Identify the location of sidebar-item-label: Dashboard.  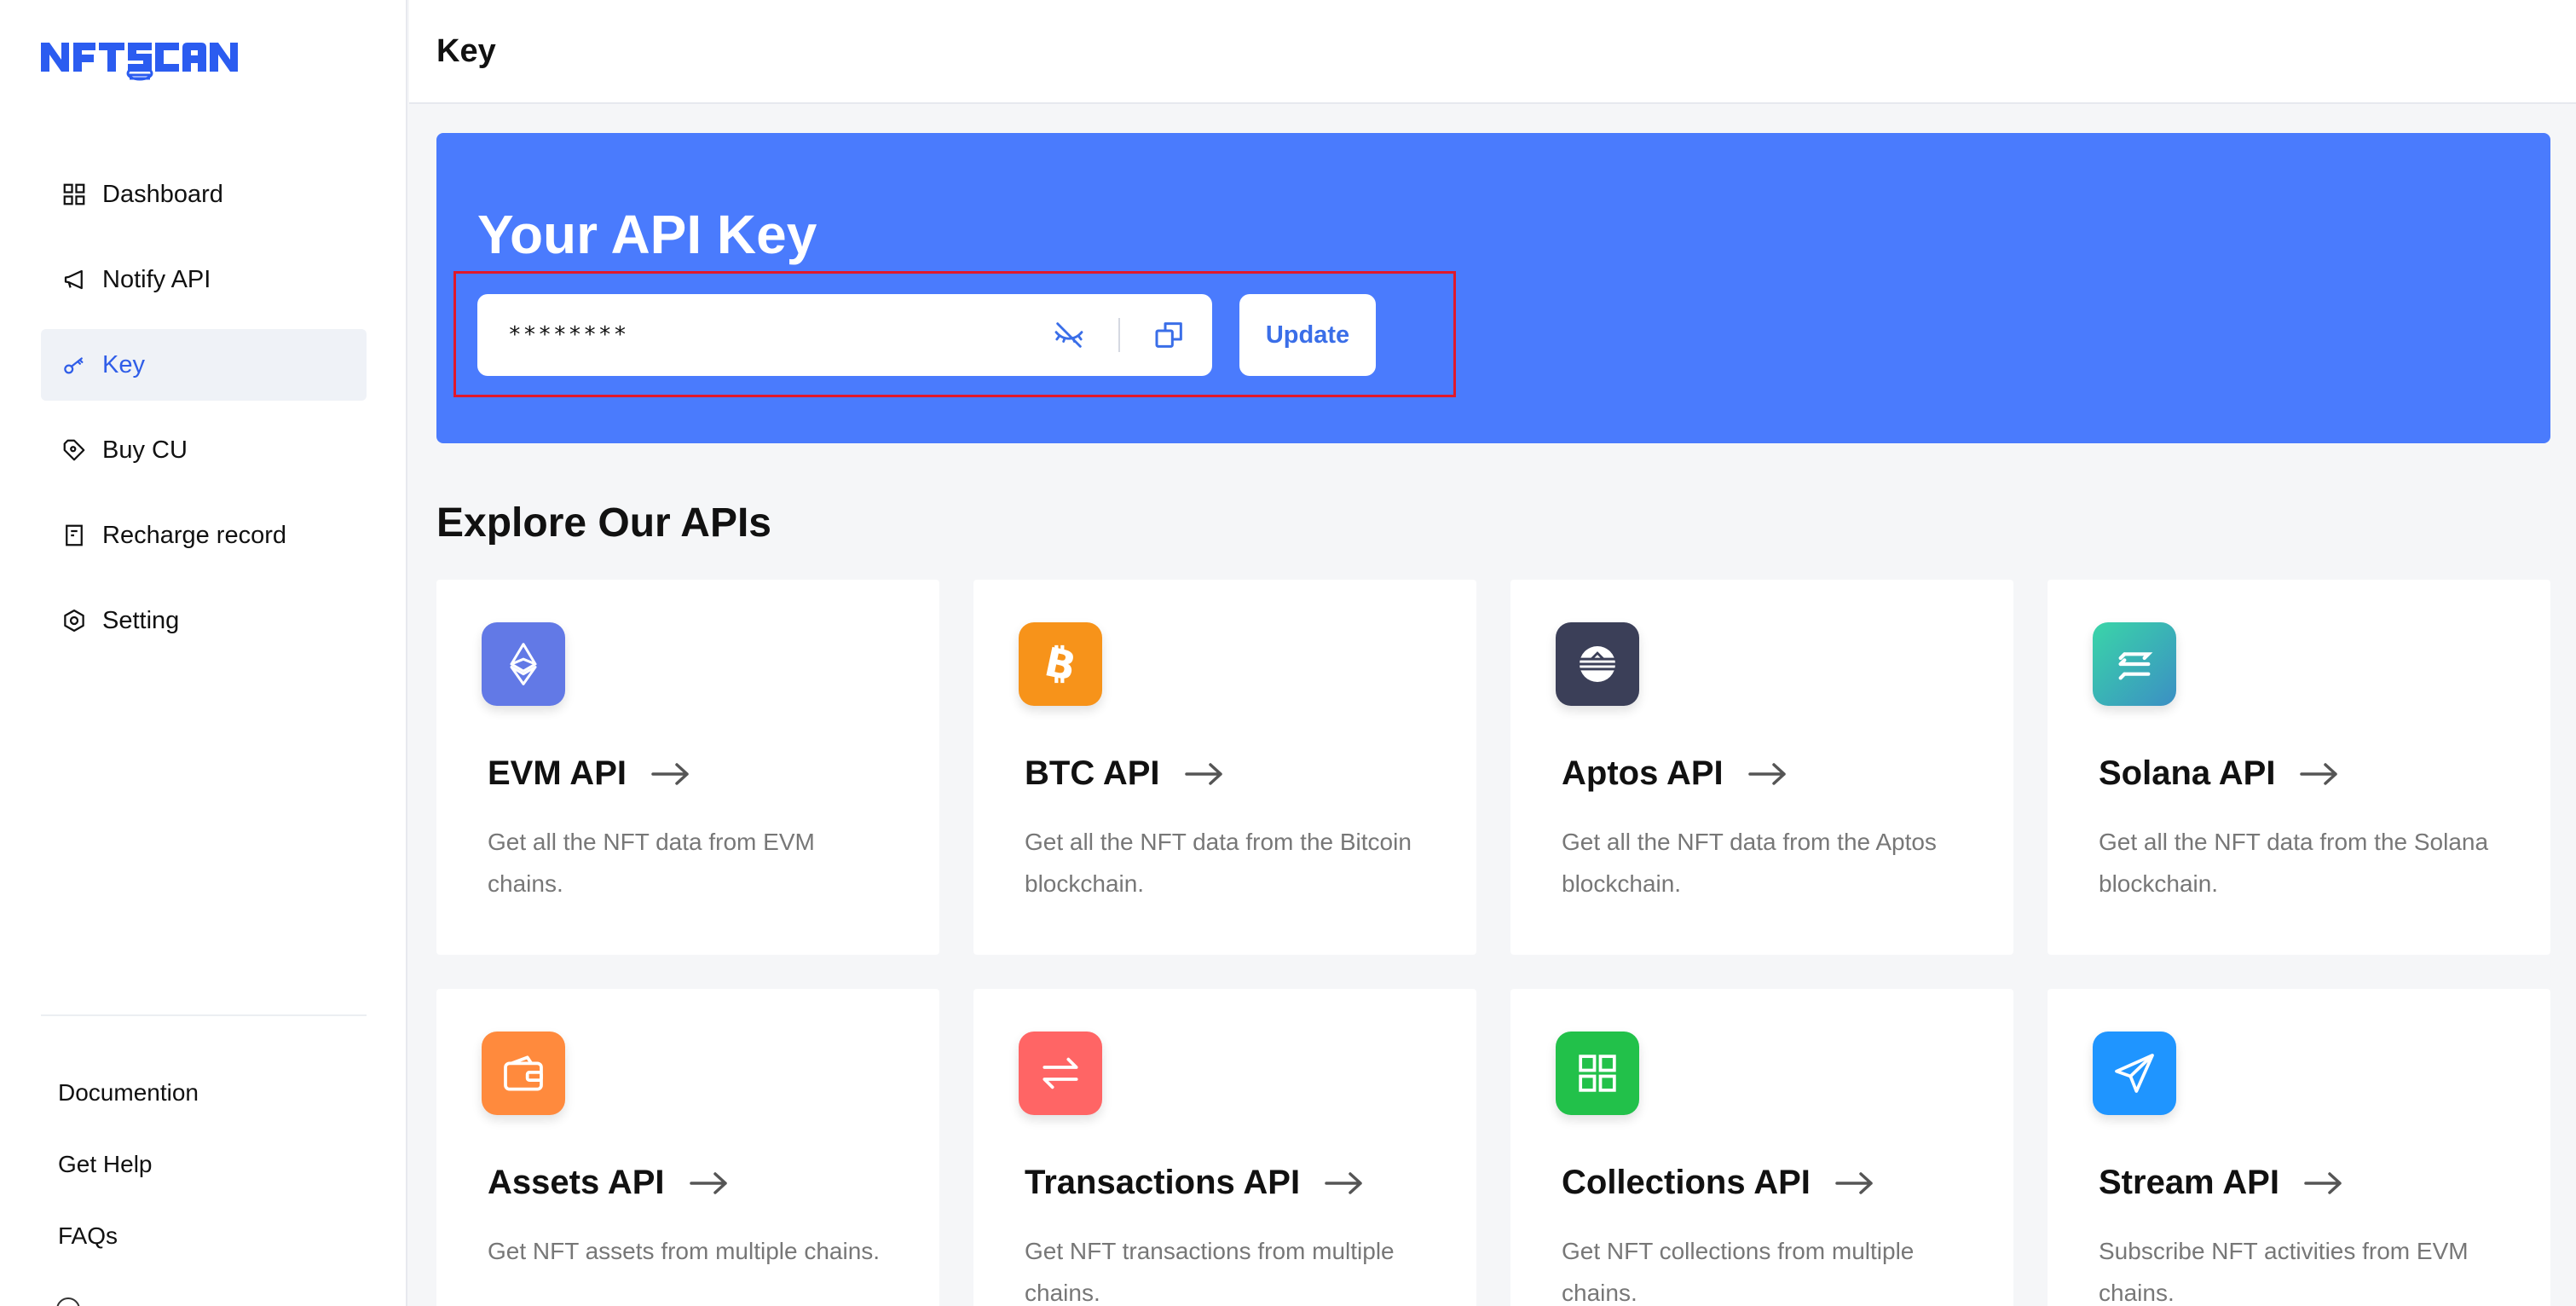
(162, 194).